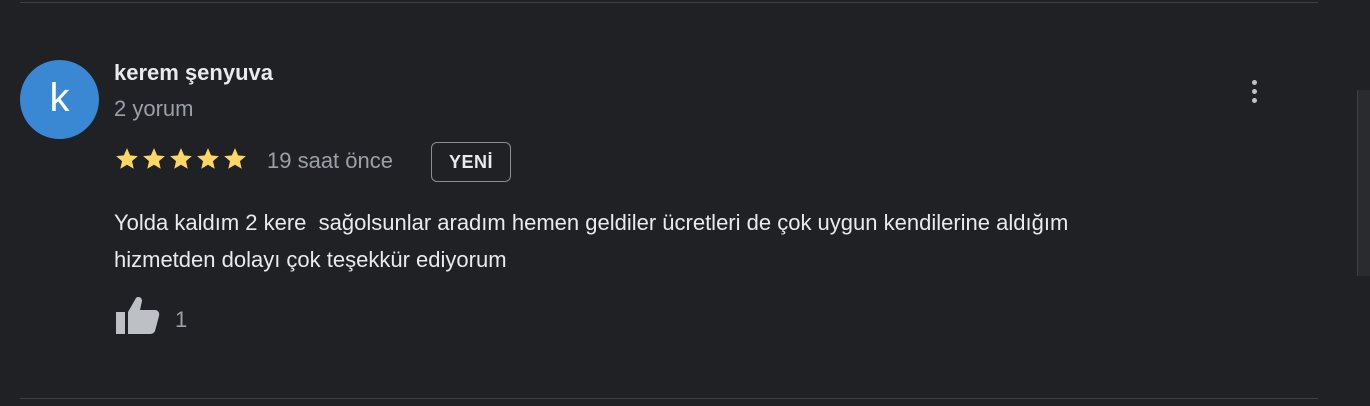  I want to click on more-options-button, so click(1254, 91).